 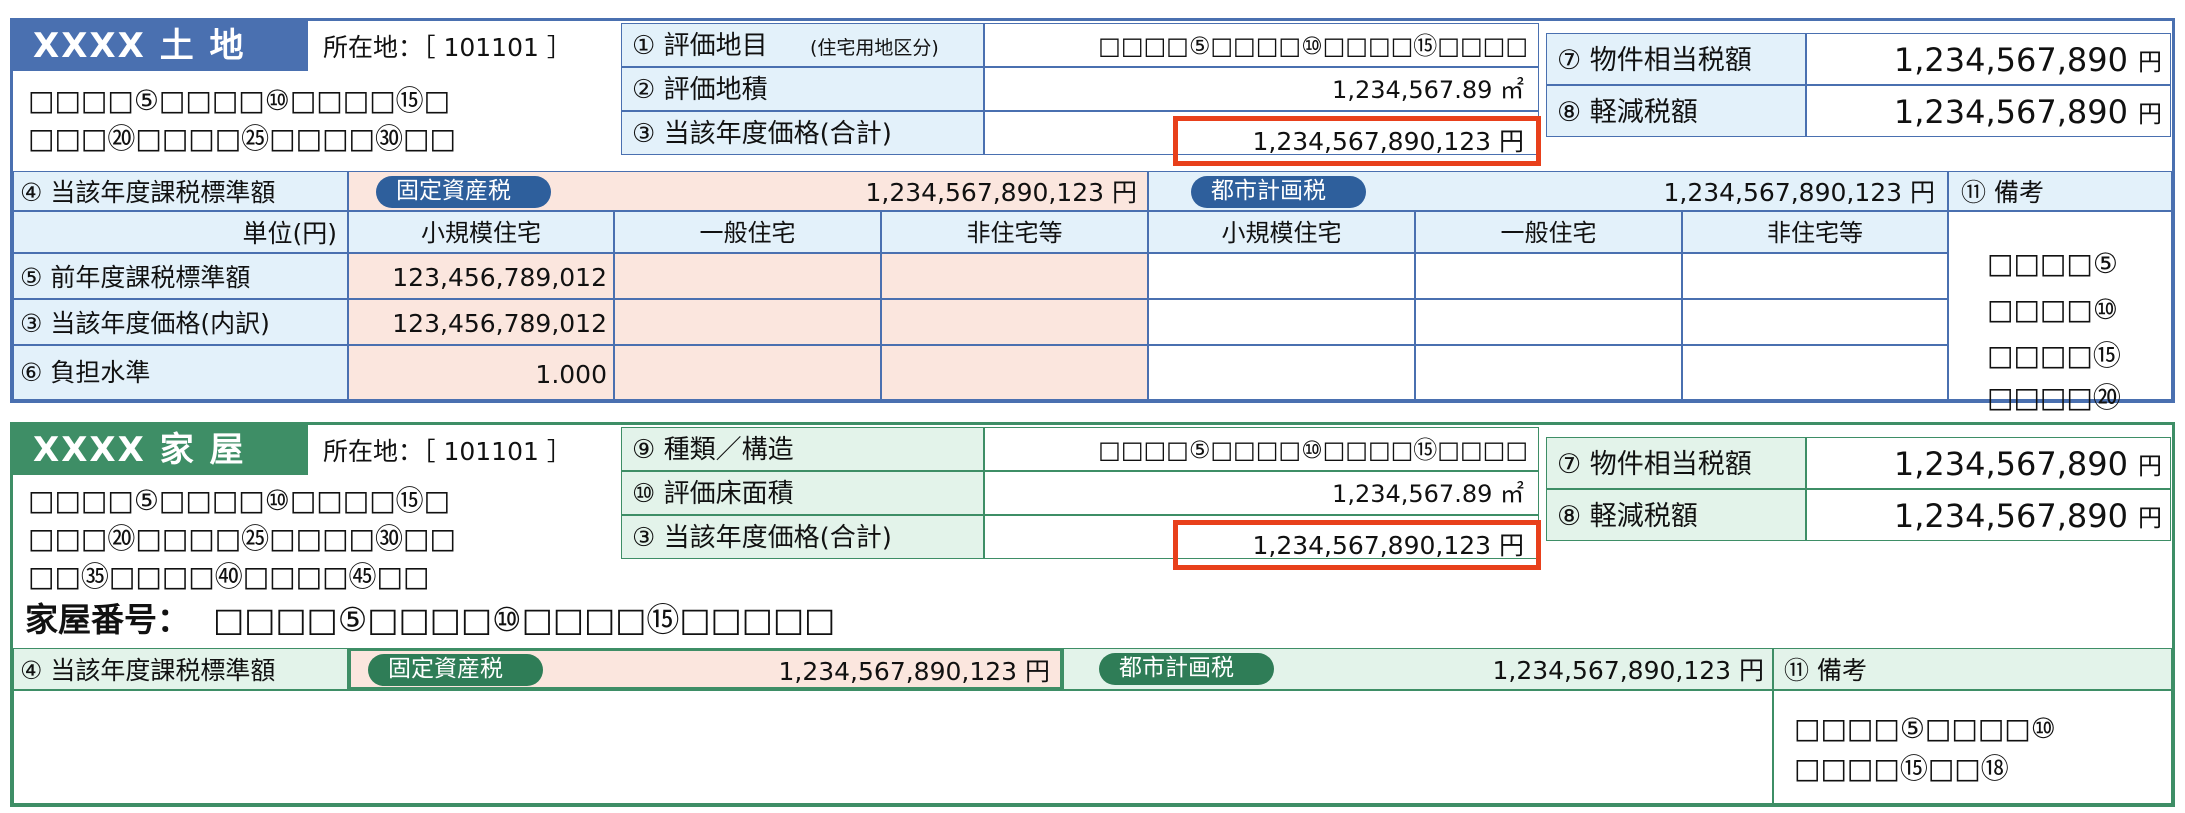 I want to click on land-remarks-body: □□□□⑤ □□□□⑩ □□□□⑮ □□□□⑳, so click(x=2060, y=311).